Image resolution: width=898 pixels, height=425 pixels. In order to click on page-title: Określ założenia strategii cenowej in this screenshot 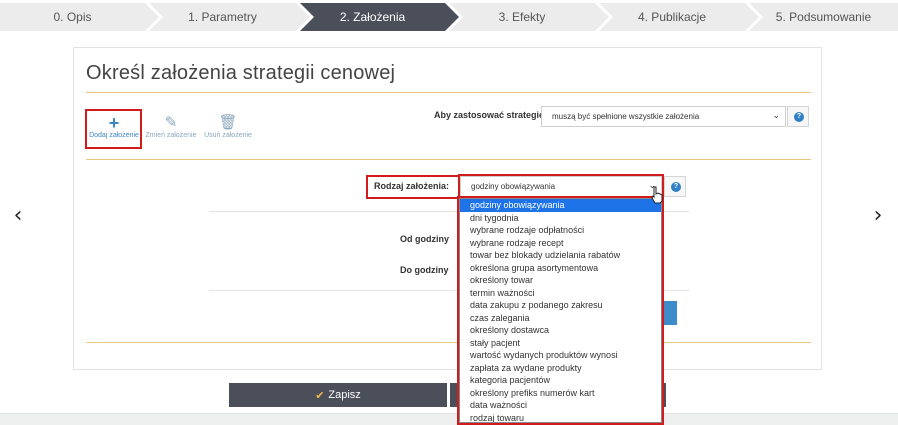, I will do `click(241, 73)`.